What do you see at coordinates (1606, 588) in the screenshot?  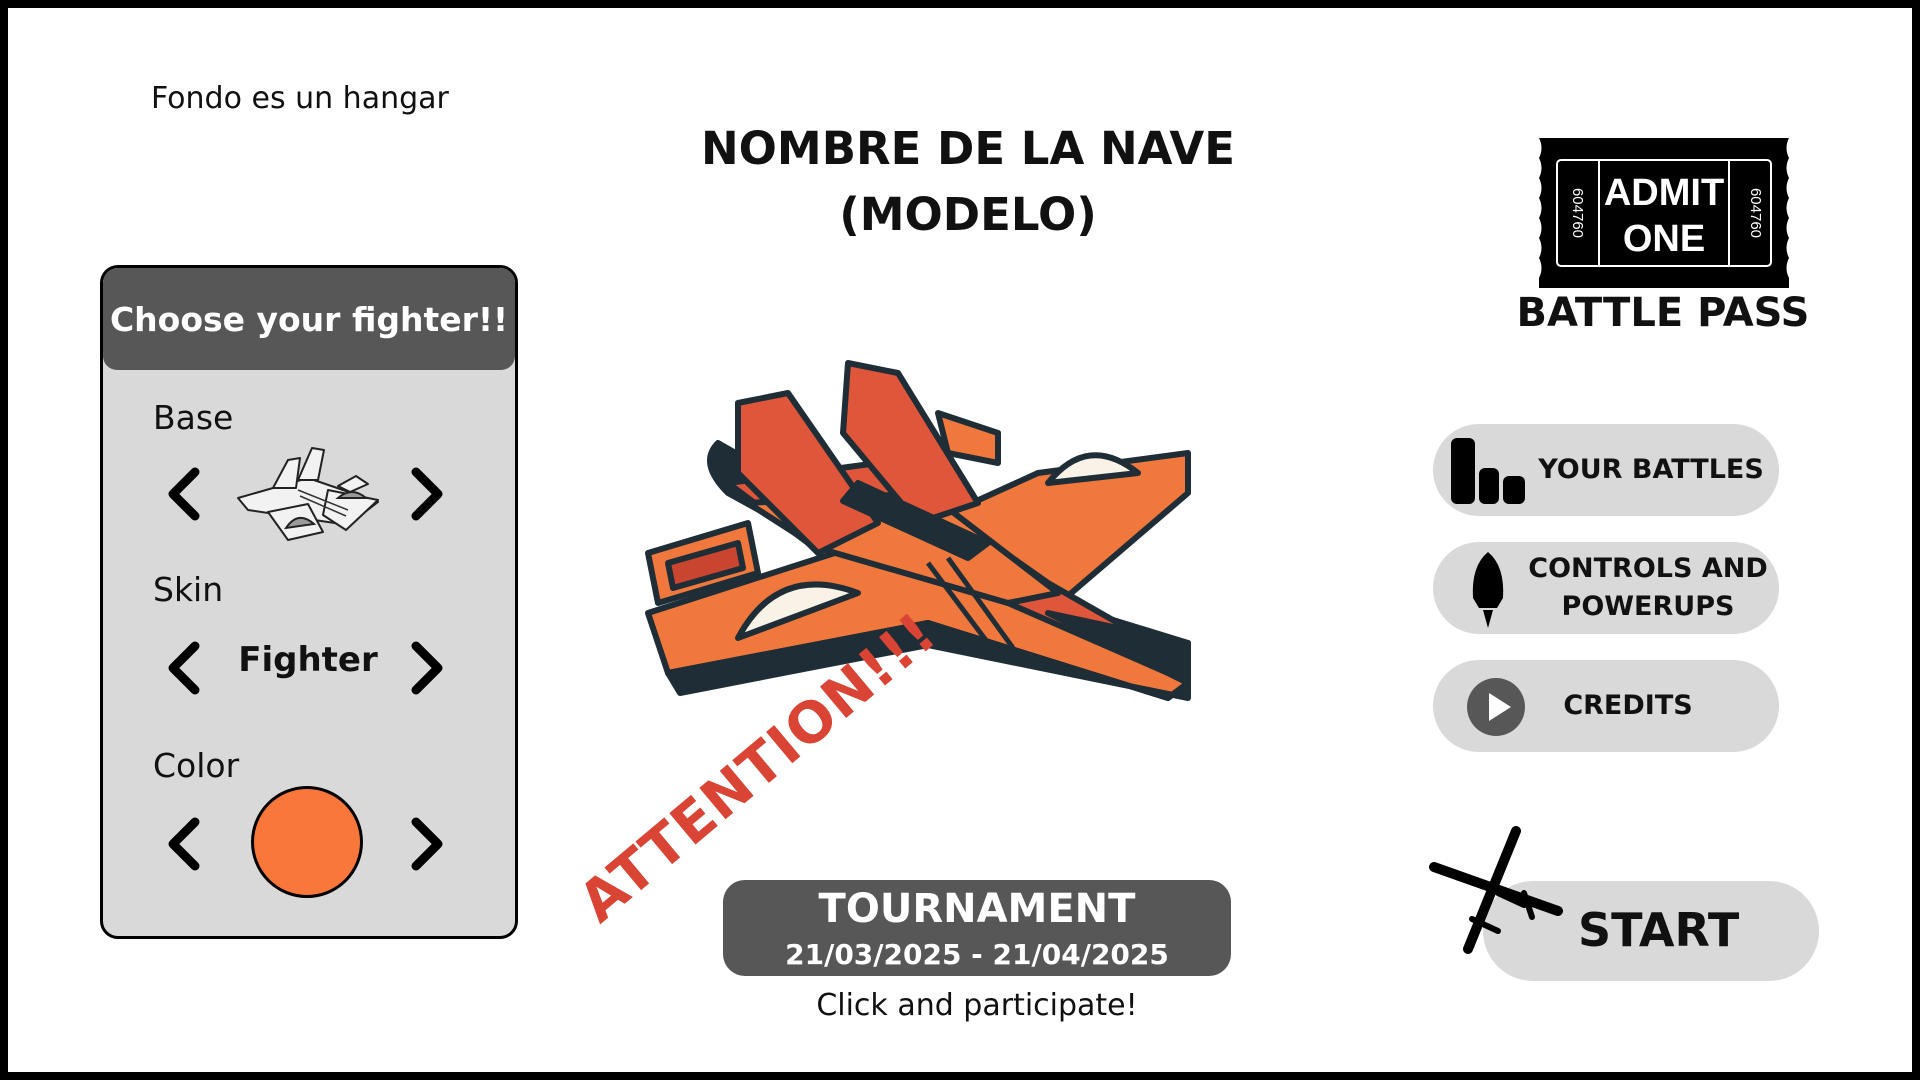 I see `controls-and-powerups-button: CONTROLS AND POWERUPS` at bounding box center [1606, 588].